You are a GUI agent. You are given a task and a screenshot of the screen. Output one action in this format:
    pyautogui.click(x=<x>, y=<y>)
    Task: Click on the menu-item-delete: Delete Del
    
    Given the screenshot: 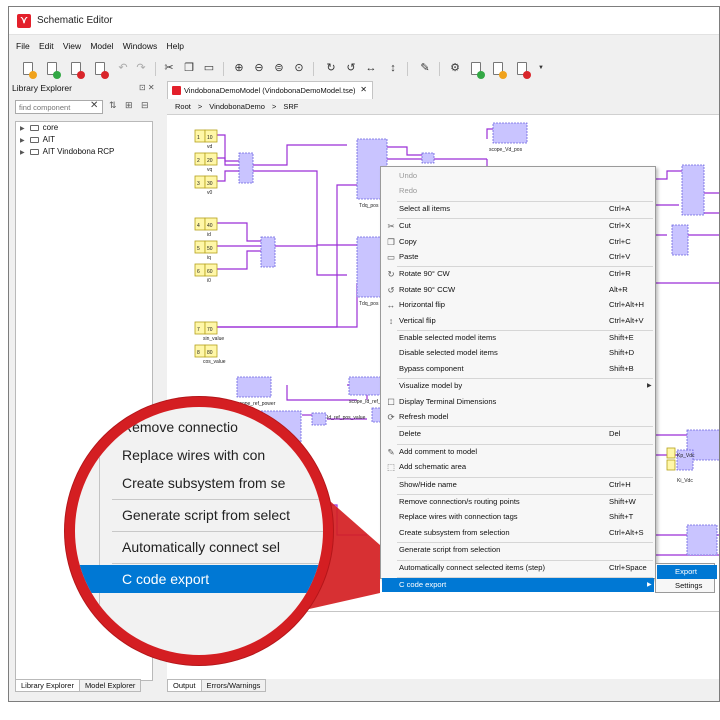 What is the action you would take?
    pyautogui.click(x=518, y=434)
    